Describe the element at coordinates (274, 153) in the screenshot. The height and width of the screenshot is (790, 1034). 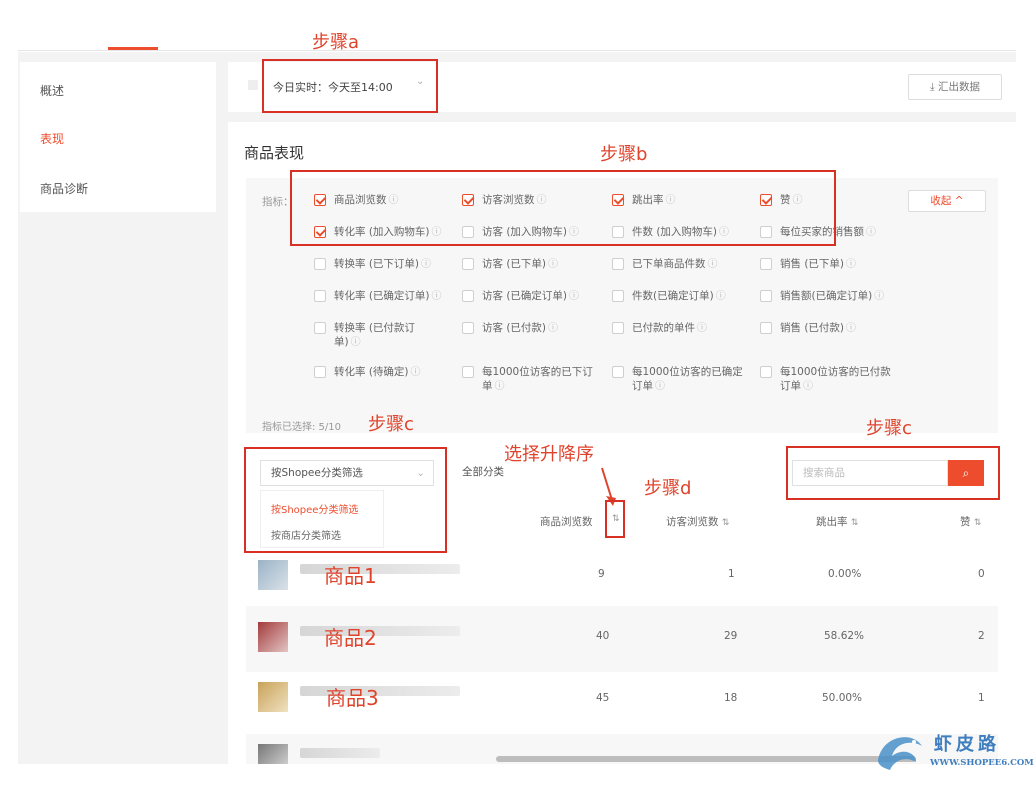
I see `section-title: 商品表现` at that location.